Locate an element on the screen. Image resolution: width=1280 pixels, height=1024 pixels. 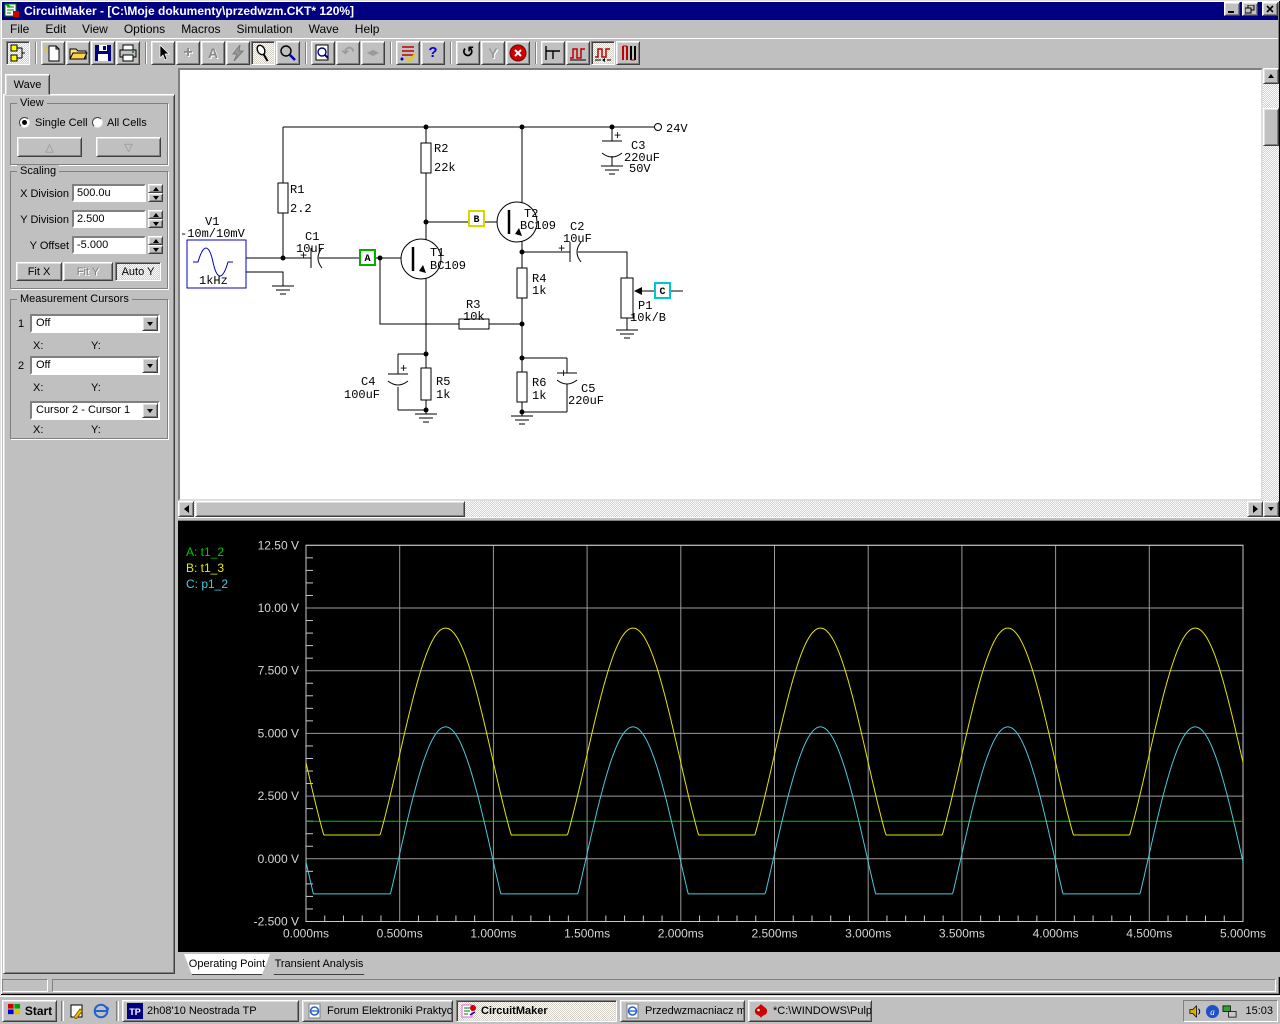
select-arrow-button is located at coordinates (163, 52).